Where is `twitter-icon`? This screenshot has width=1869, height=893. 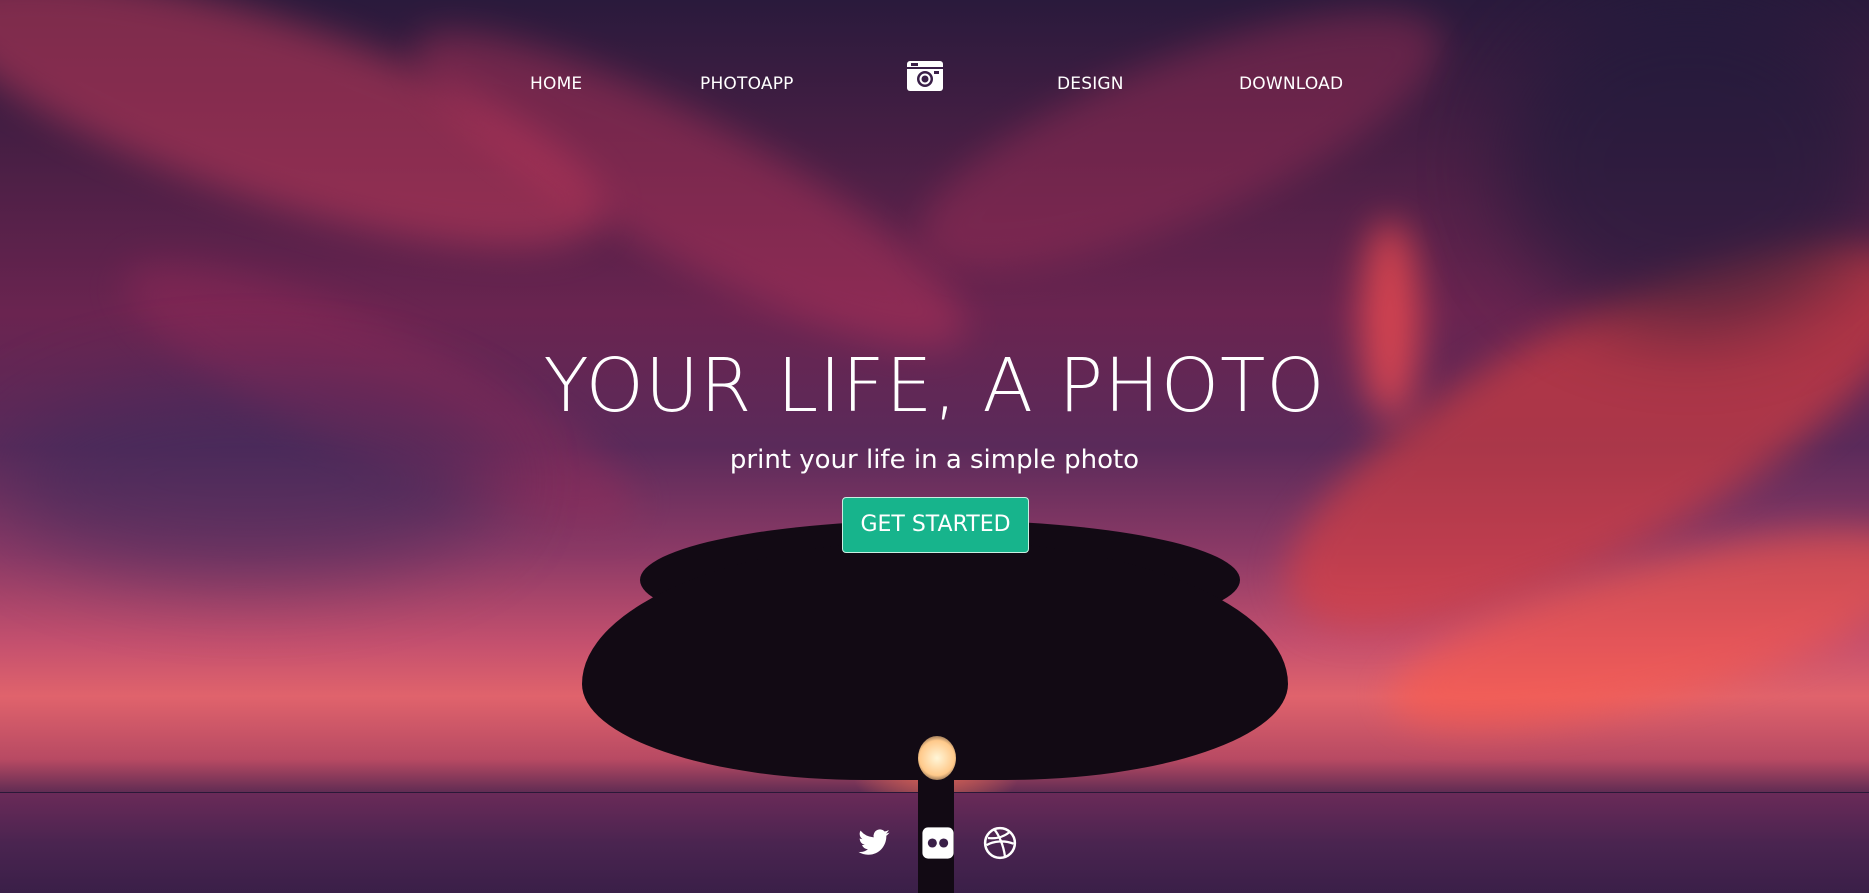
twitter-icon is located at coordinates (874, 843).